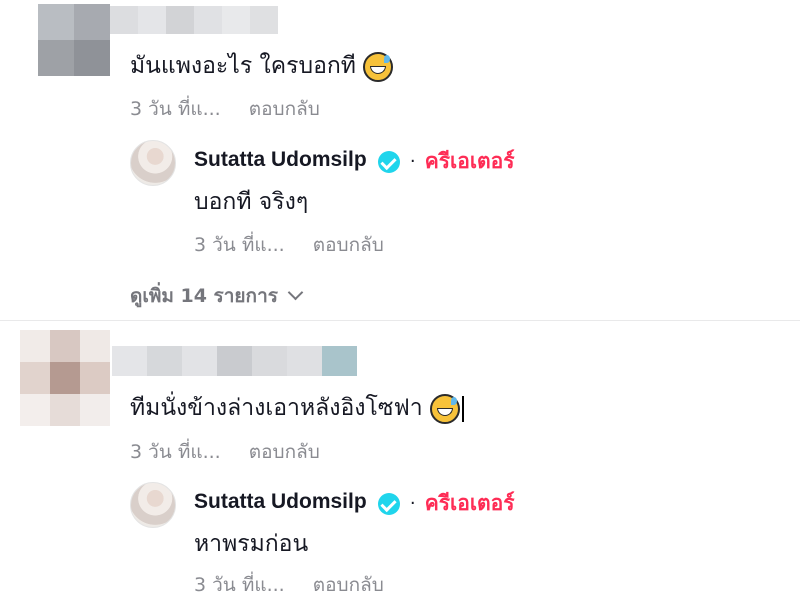 This screenshot has height=609, width=800. I want to click on text-cursor, so click(462, 408).